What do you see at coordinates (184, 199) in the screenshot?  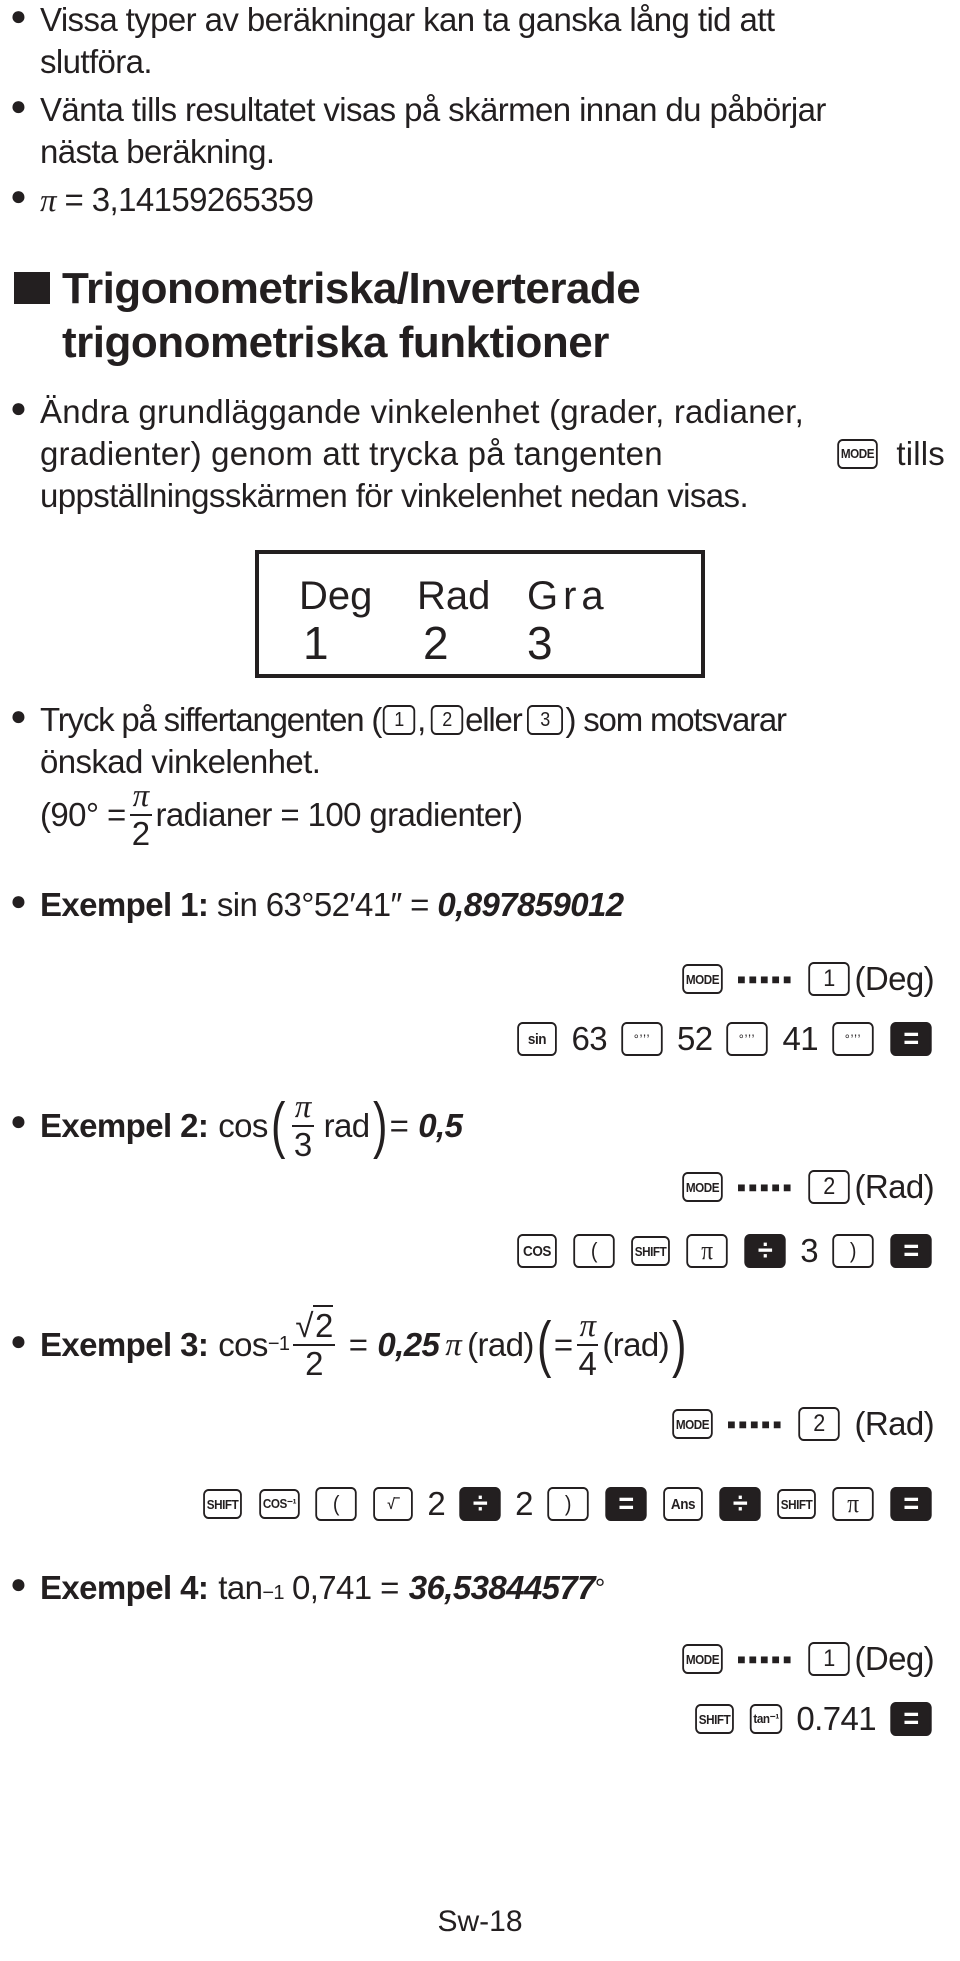 I see `pi-value-text: = 3,14159265359` at bounding box center [184, 199].